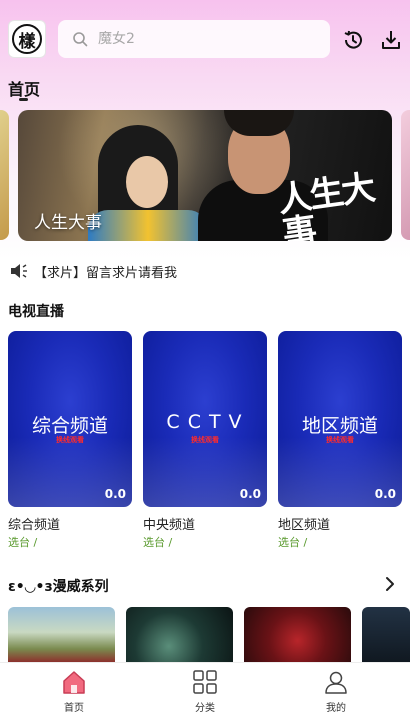  What do you see at coordinates (23, 99) in the screenshot?
I see `tab-active-indicator` at bounding box center [23, 99].